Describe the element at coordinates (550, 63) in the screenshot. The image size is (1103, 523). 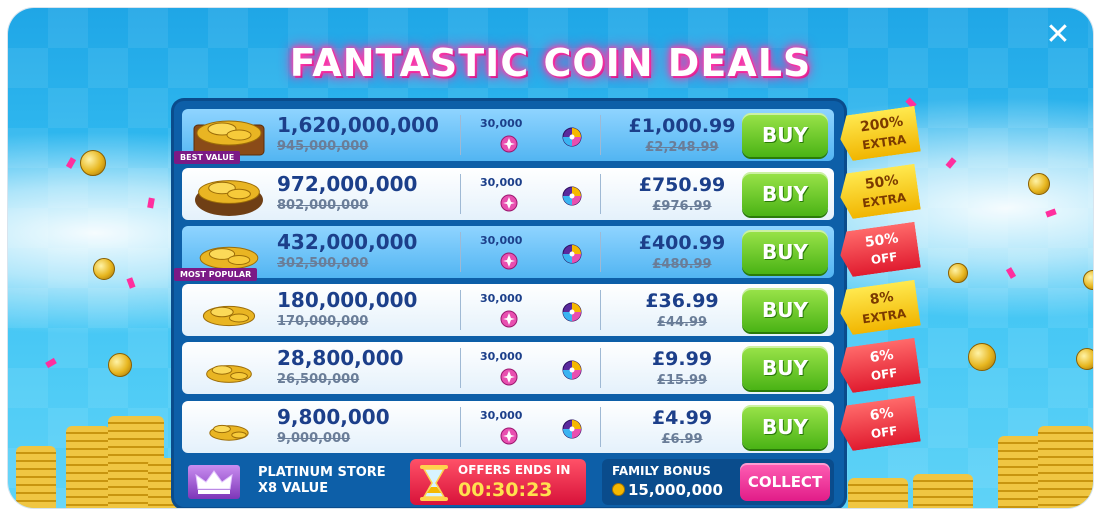
I see `page-title: FANTASTIC COIN DEALS` at that location.